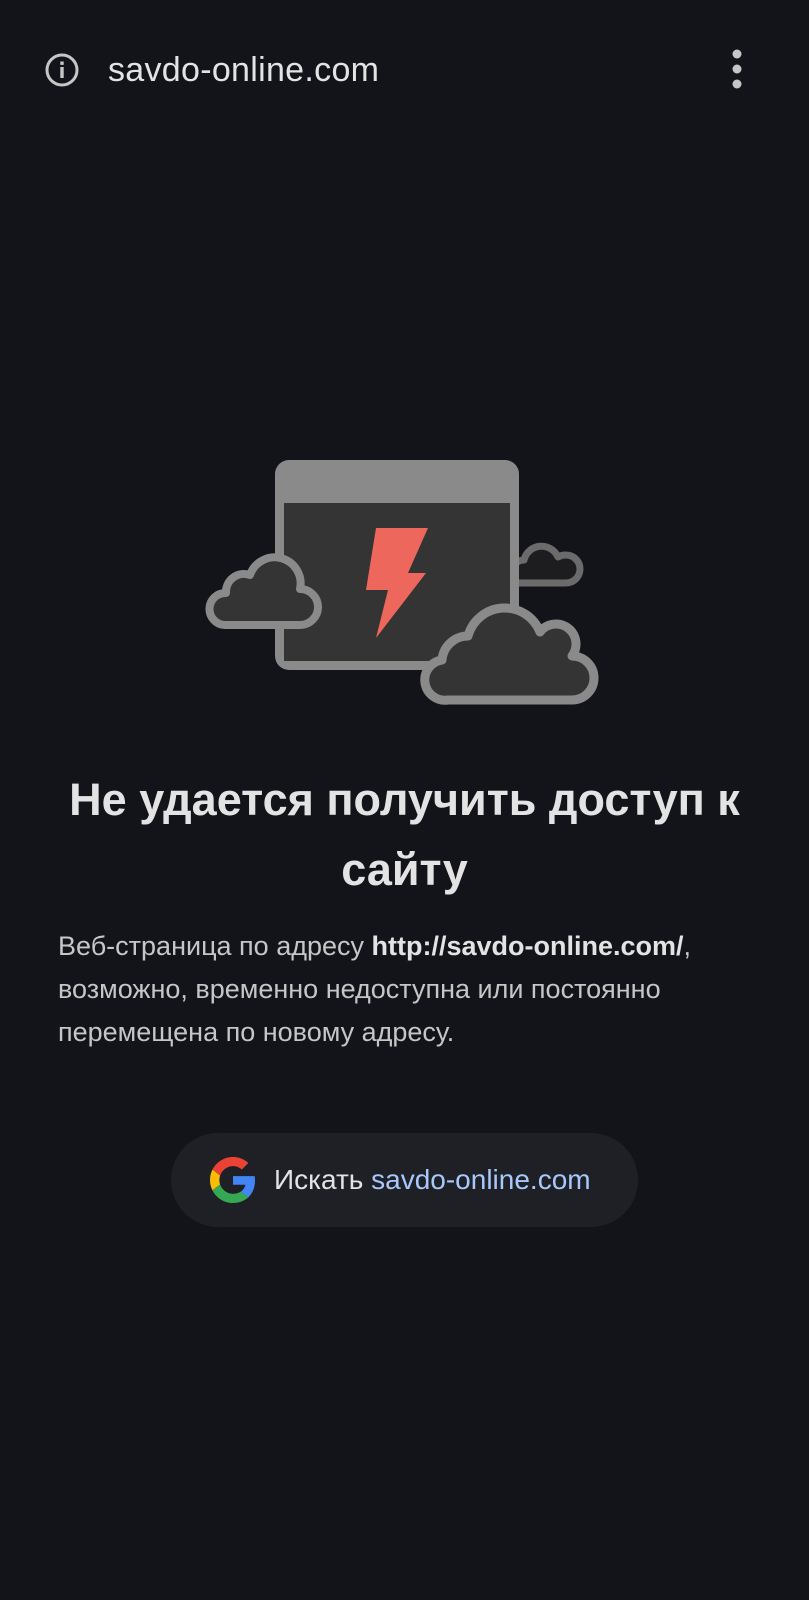 Image resolution: width=809 pixels, height=1600 pixels. What do you see at coordinates (545, 564) in the screenshot?
I see `small-cloud-icon` at bounding box center [545, 564].